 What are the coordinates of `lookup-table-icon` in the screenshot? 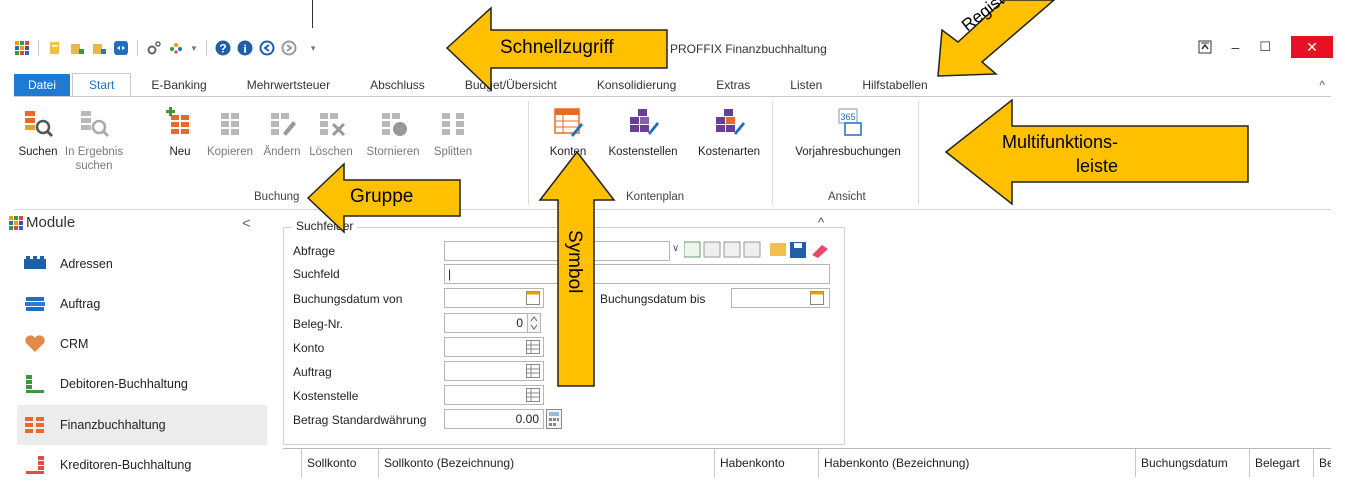 It's located at (533, 395).